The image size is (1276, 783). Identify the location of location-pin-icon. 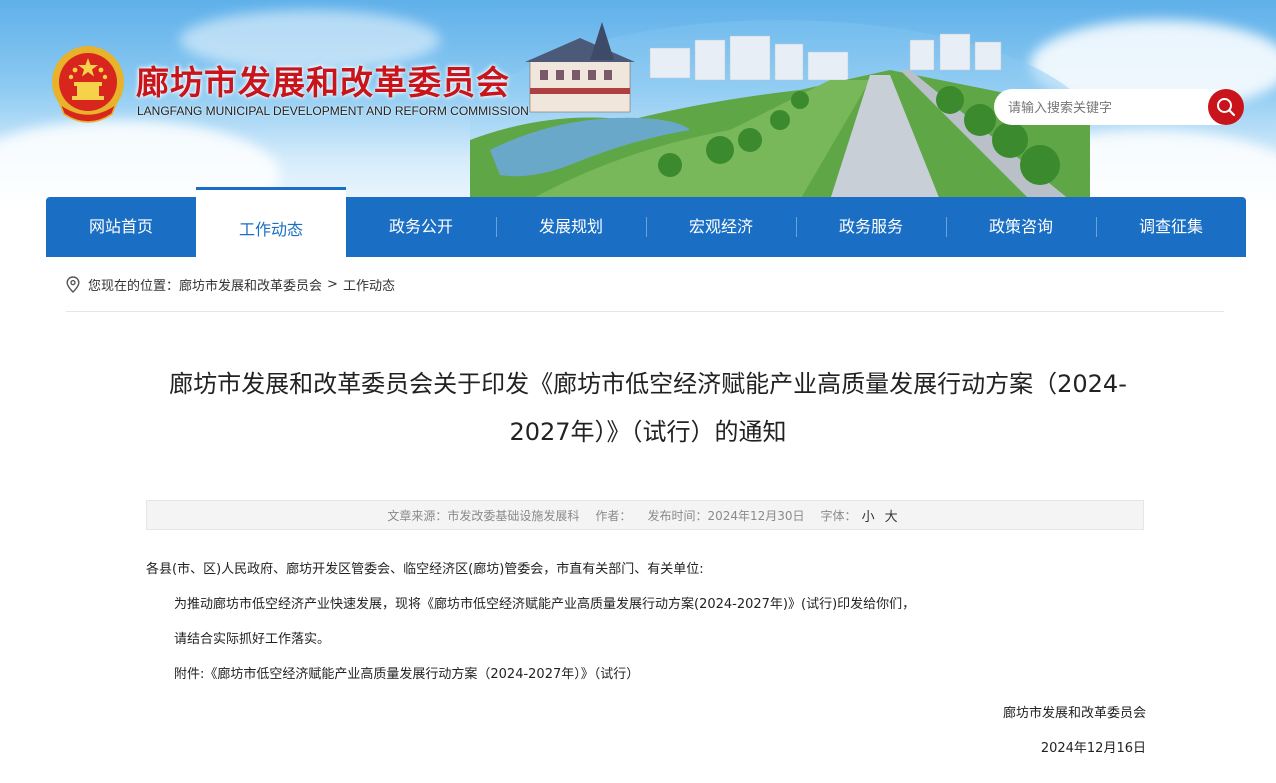
(73, 284).